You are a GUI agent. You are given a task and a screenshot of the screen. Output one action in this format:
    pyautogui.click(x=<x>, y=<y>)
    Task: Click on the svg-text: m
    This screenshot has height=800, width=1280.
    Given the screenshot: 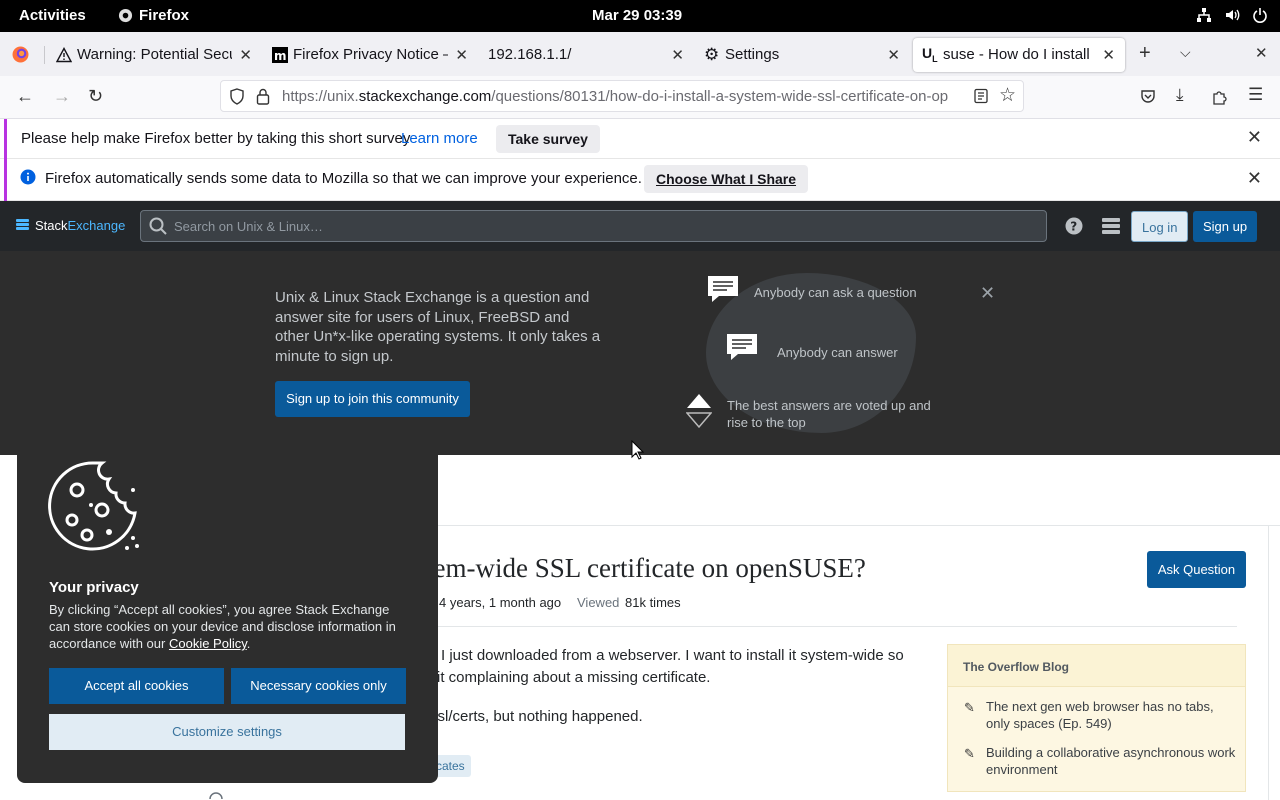 What is the action you would take?
    pyautogui.click(x=280, y=56)
    